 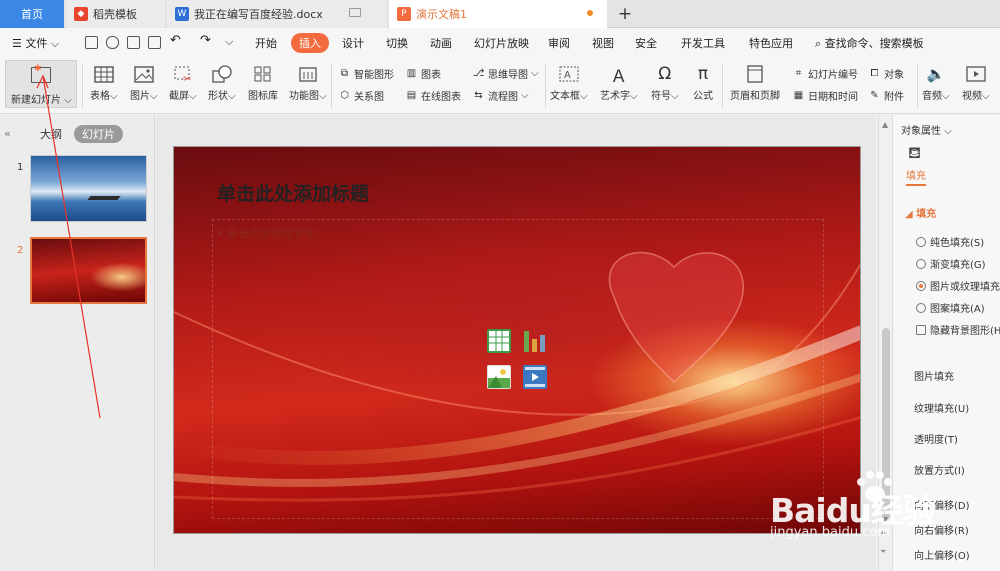 I want to click on print-icon, so click(x=133, y=42).